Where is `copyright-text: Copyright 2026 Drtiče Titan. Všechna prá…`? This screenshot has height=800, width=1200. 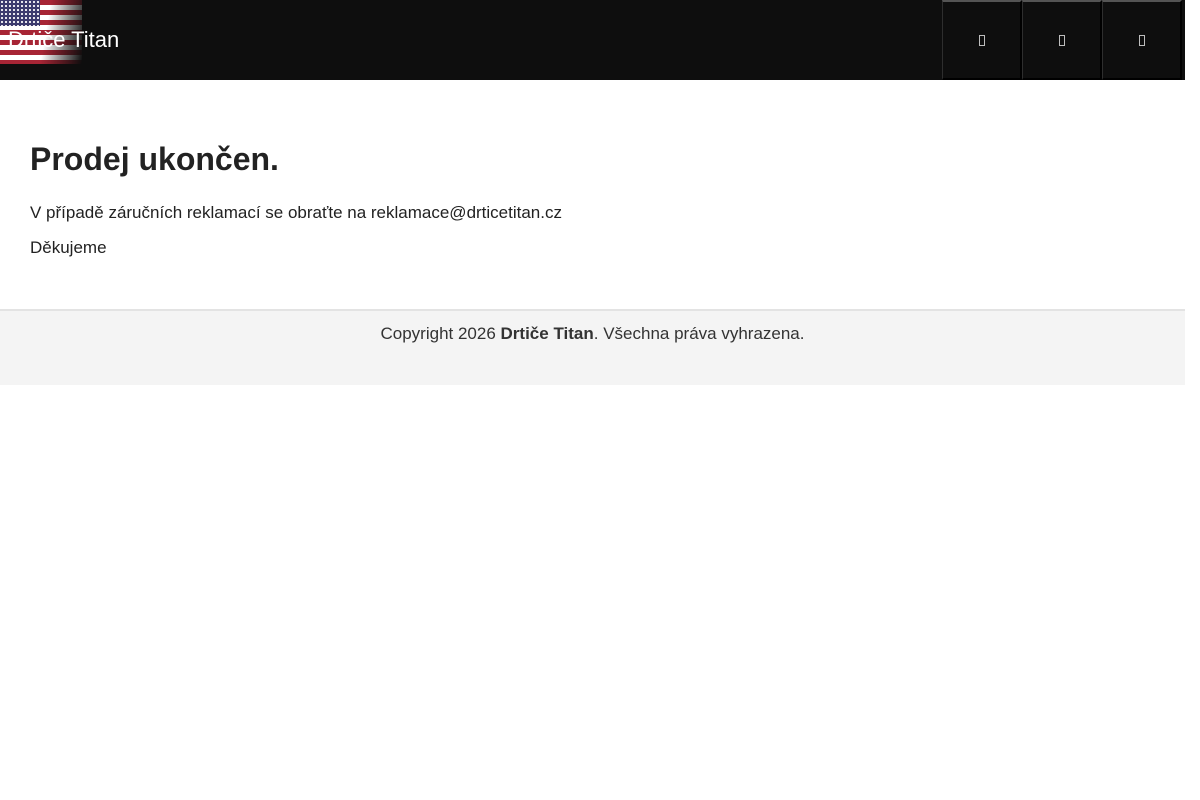 copyright-text: Copyright 2026 Drtiče Titan. Všechna prá… is located at coordinates (592, 327).